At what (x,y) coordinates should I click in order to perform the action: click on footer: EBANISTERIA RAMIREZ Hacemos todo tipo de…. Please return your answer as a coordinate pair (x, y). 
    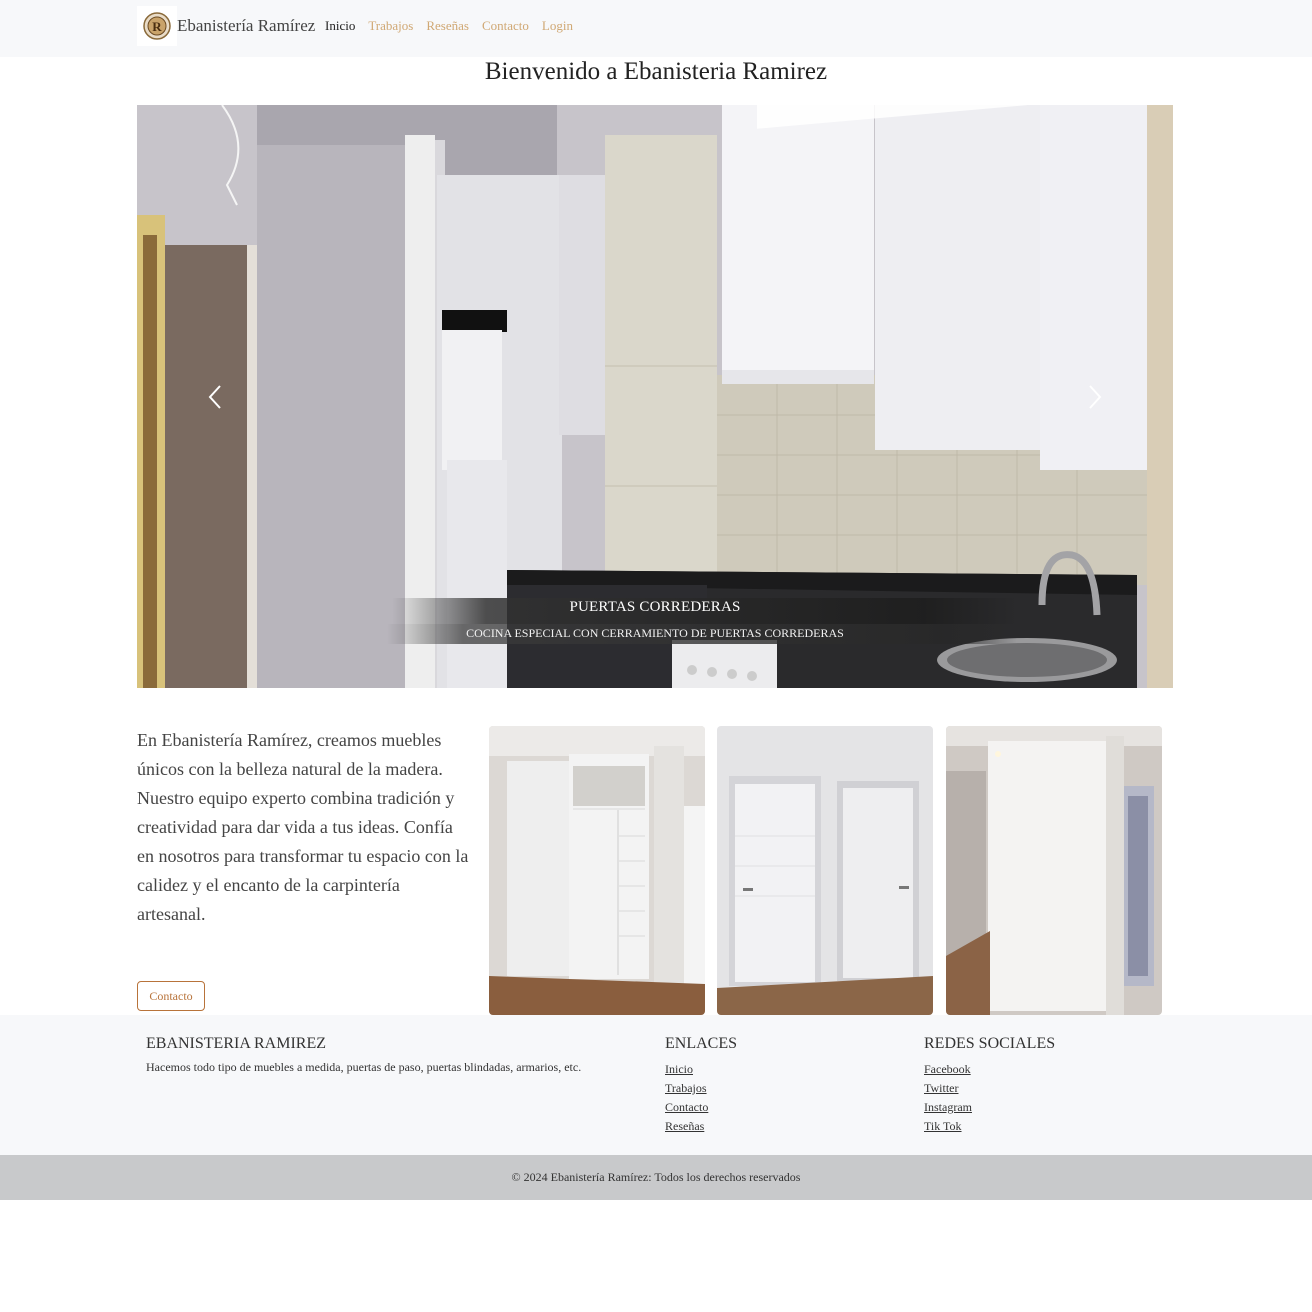
    Looking at the image, I should click on (656, 1085).